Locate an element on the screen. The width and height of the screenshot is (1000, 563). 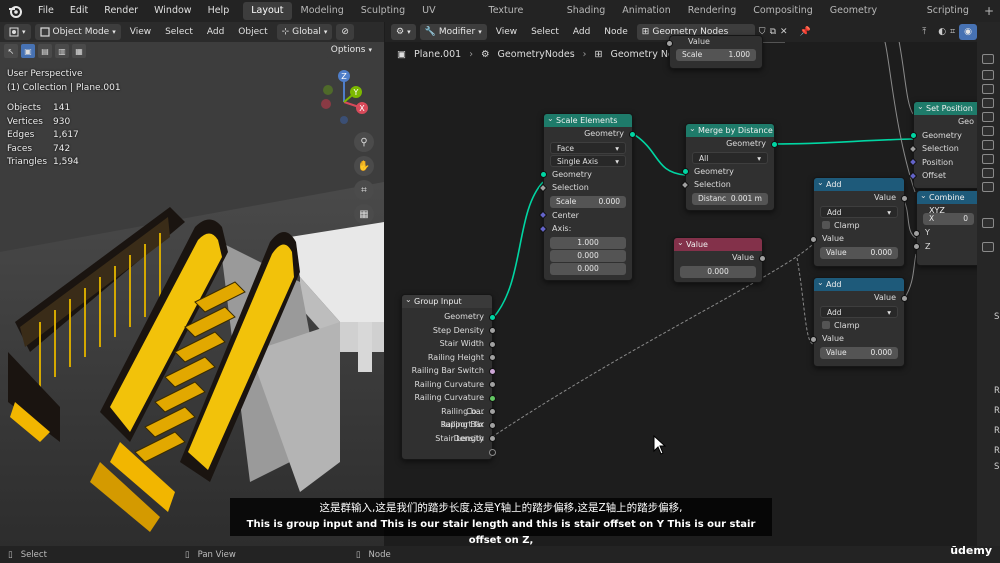
node-header: Value is located at coordinates (718, 243).